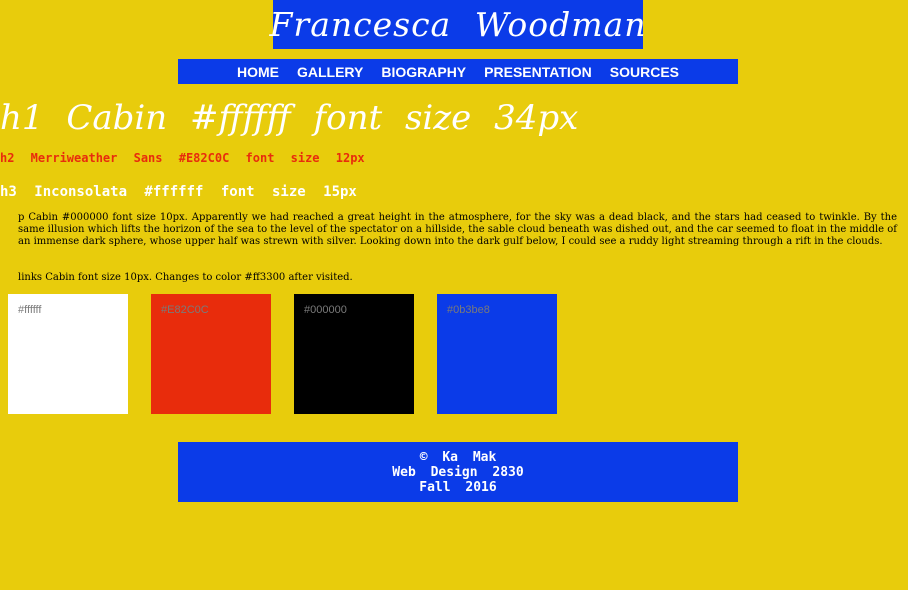 This screenshot has width=908, height=590. I want to click on swatch-red: #E82C0C, so click(211, 354).